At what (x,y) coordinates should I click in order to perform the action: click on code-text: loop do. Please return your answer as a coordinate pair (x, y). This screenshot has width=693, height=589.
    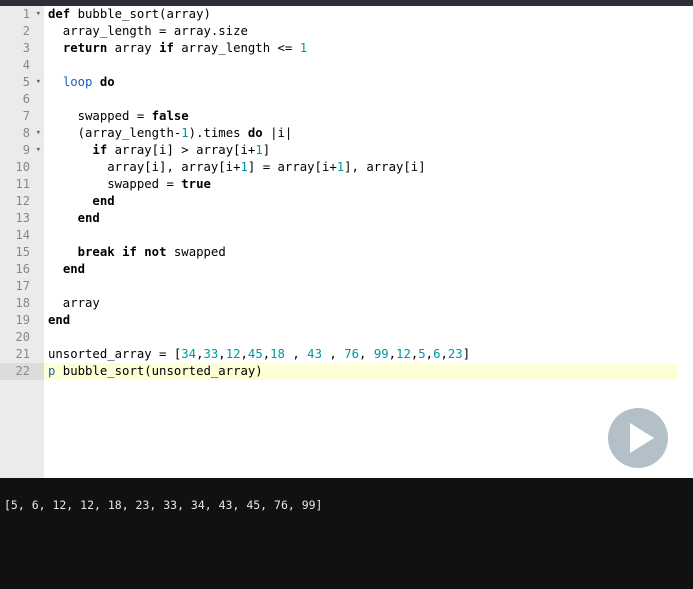
    Looking at the image, I should click on (81, 82).